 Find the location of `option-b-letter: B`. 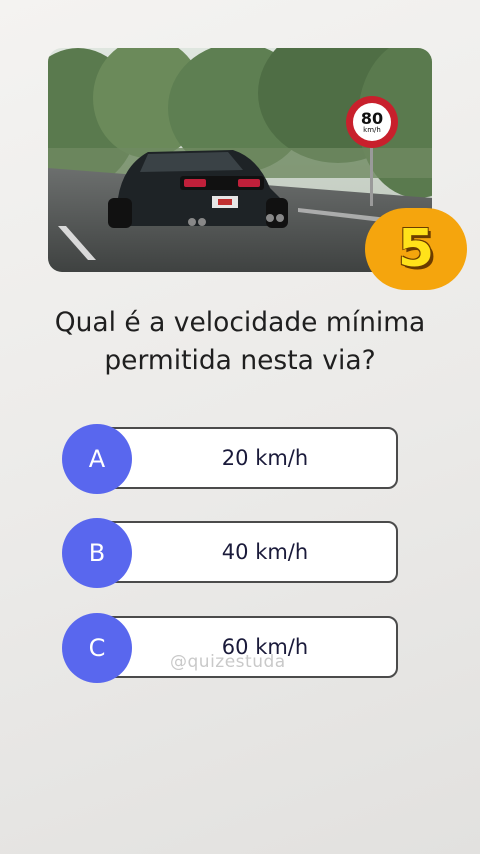

option-b-letter: B is located at coordinates (97, 553).